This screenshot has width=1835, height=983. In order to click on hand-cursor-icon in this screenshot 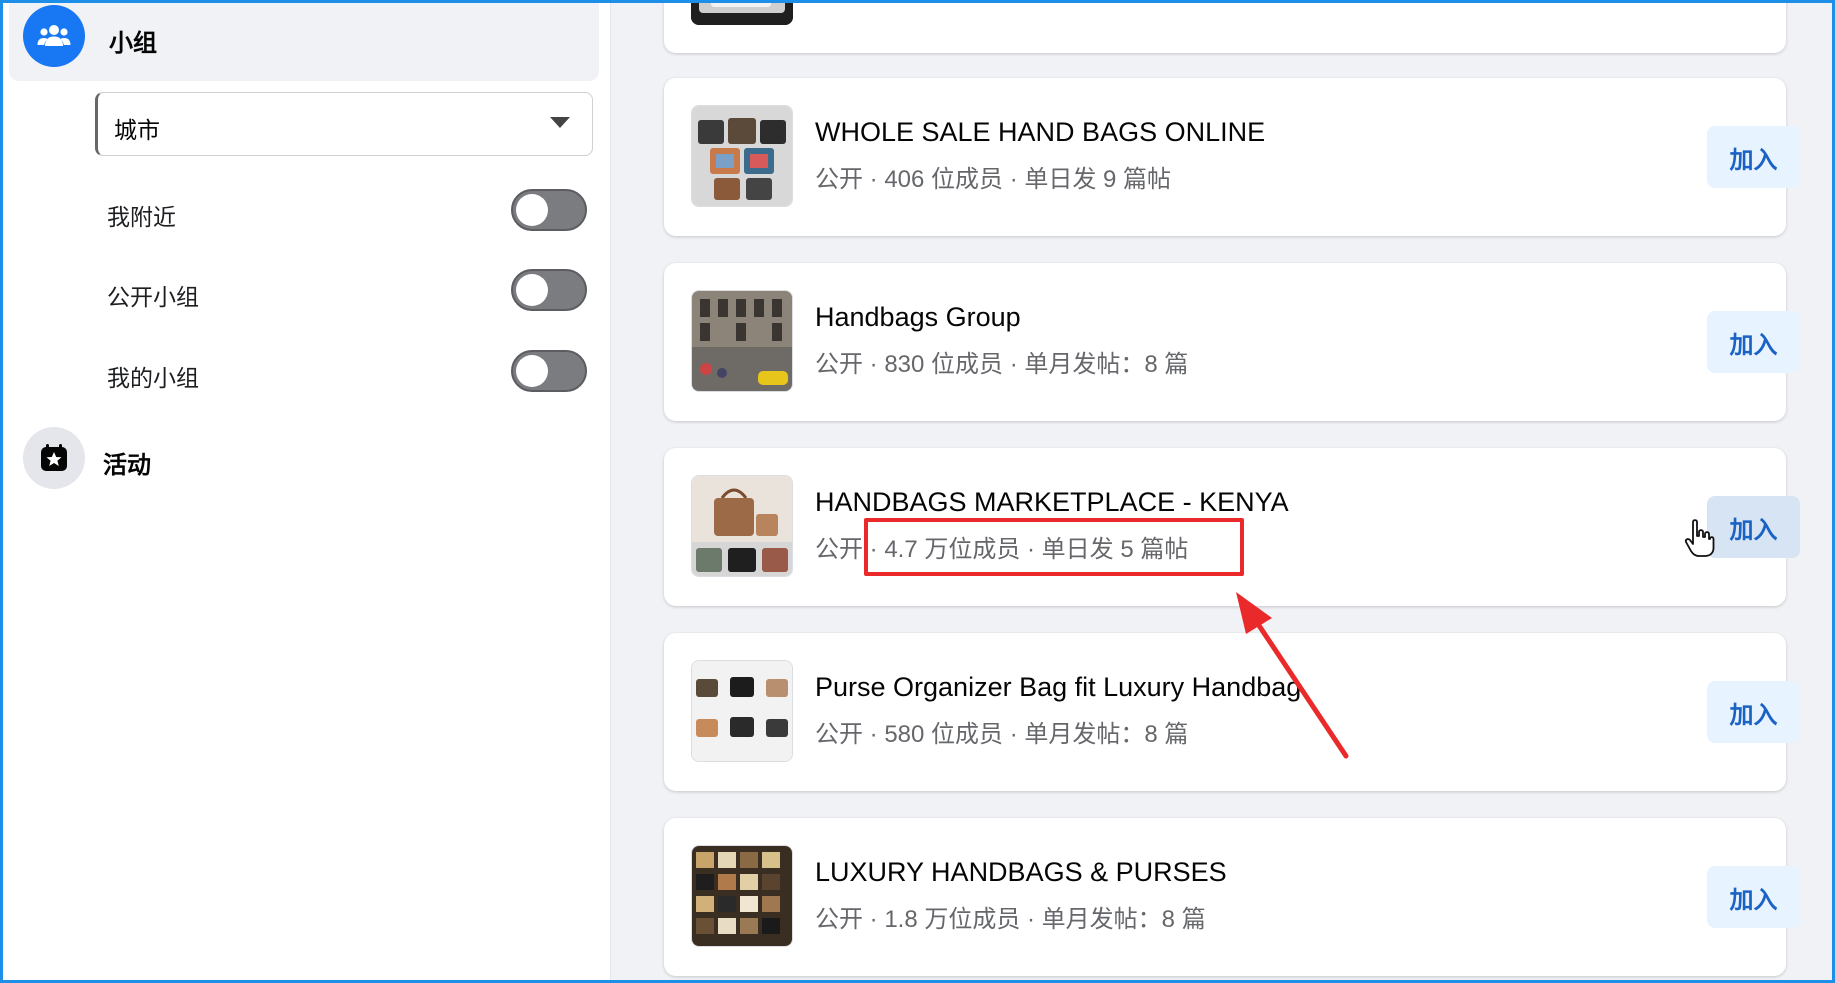, I will do `click(1699, 538)`.